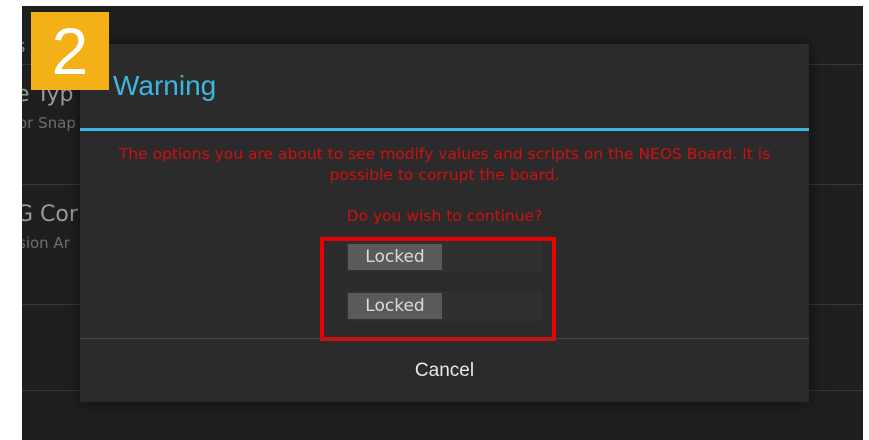 The image size is (869, 440). I want to click on continue-question: Do you wish to continue?, so click(444, 216).